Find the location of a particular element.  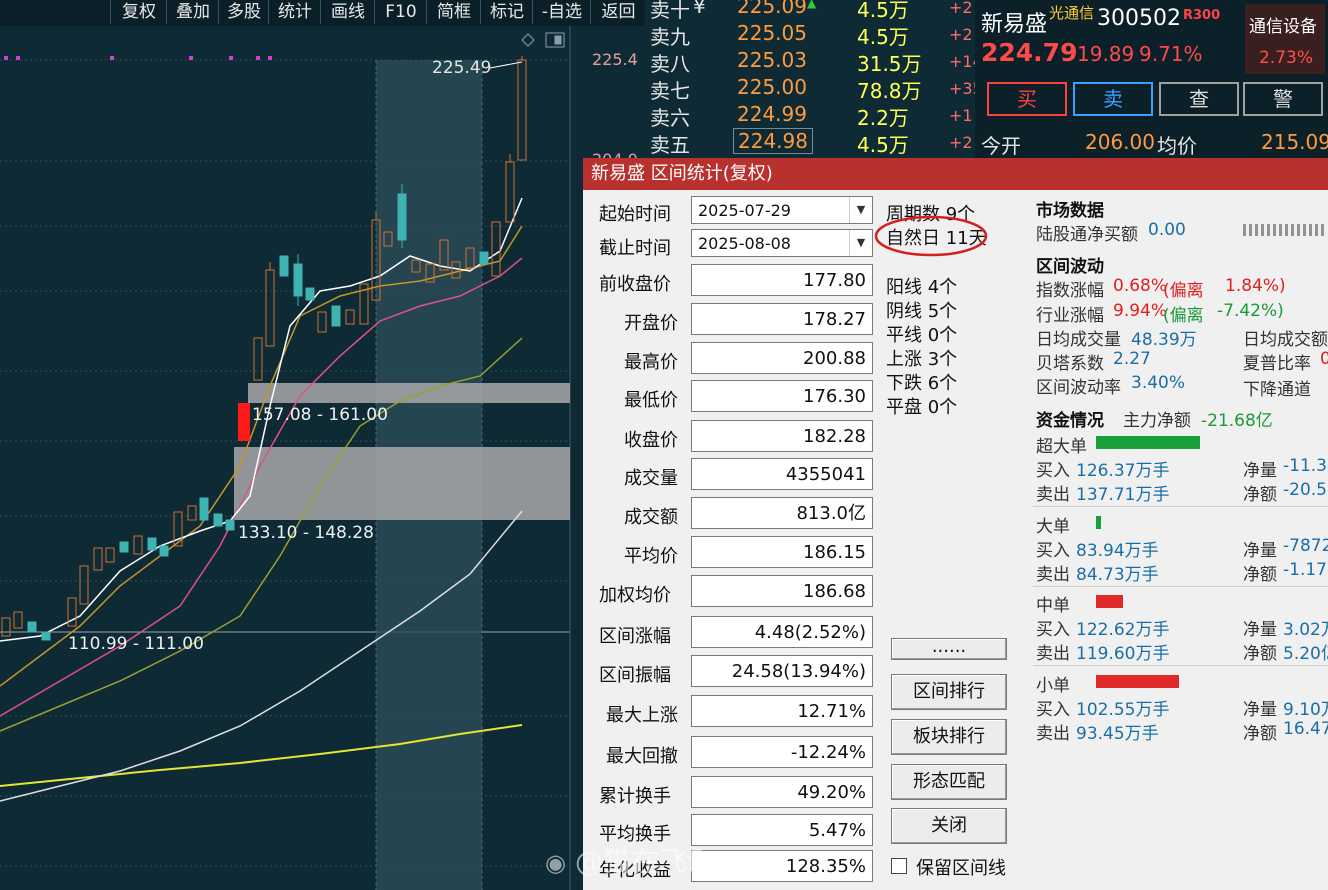

order-row: 卖九 225.05 4.5万 +2 is located at coordinates (810, 35).